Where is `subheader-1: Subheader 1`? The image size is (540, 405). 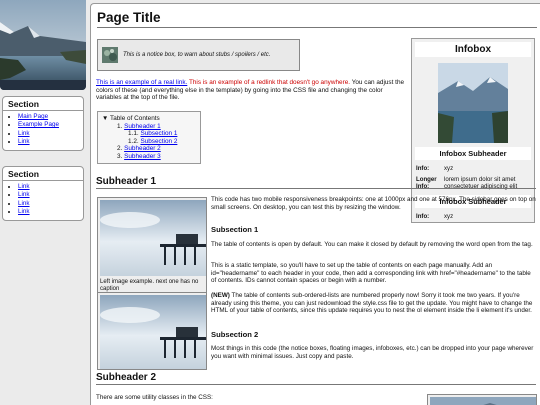 subheader-1: Subheader 1 is located at coordinates (316, 182).